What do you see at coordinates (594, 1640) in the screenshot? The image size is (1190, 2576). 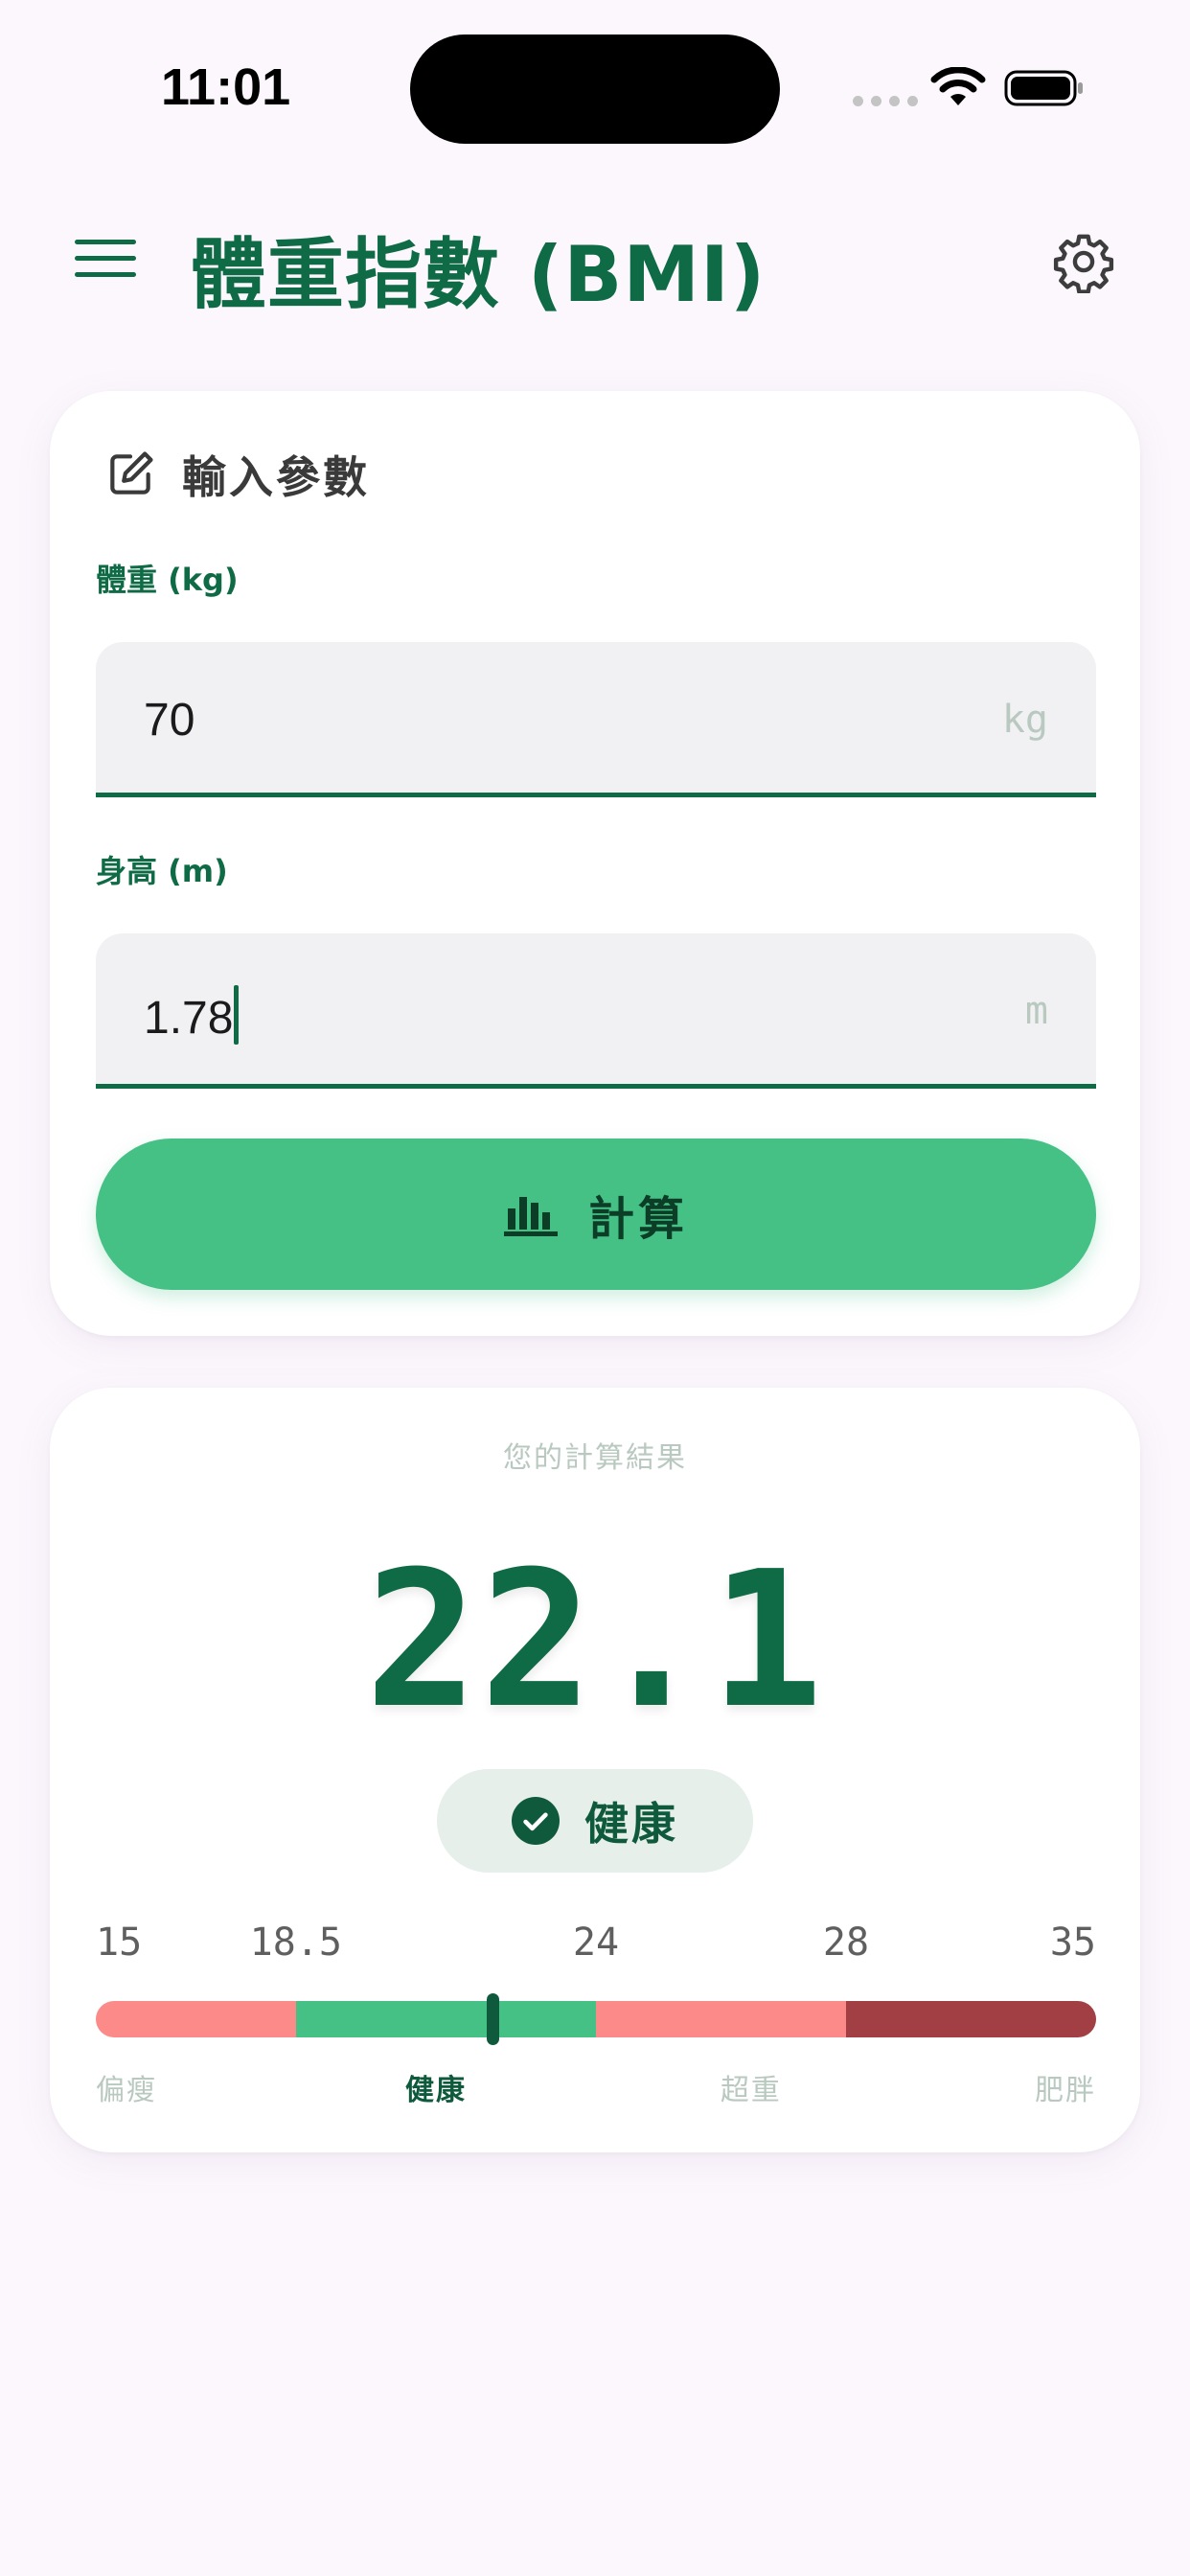 I see `bmi-value: 22.1` at bounding box center [594, 1640].